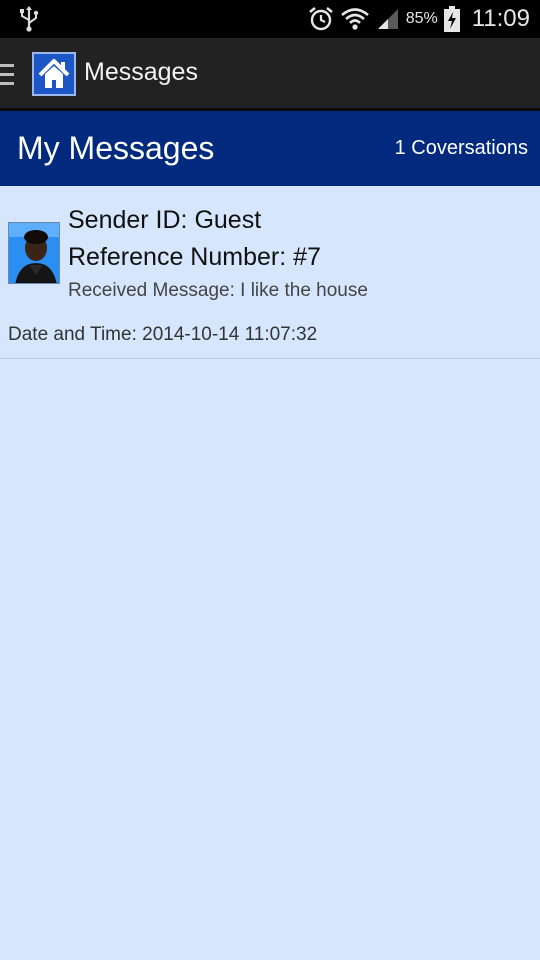  I want to click on user-avatar, so click(34, 253).